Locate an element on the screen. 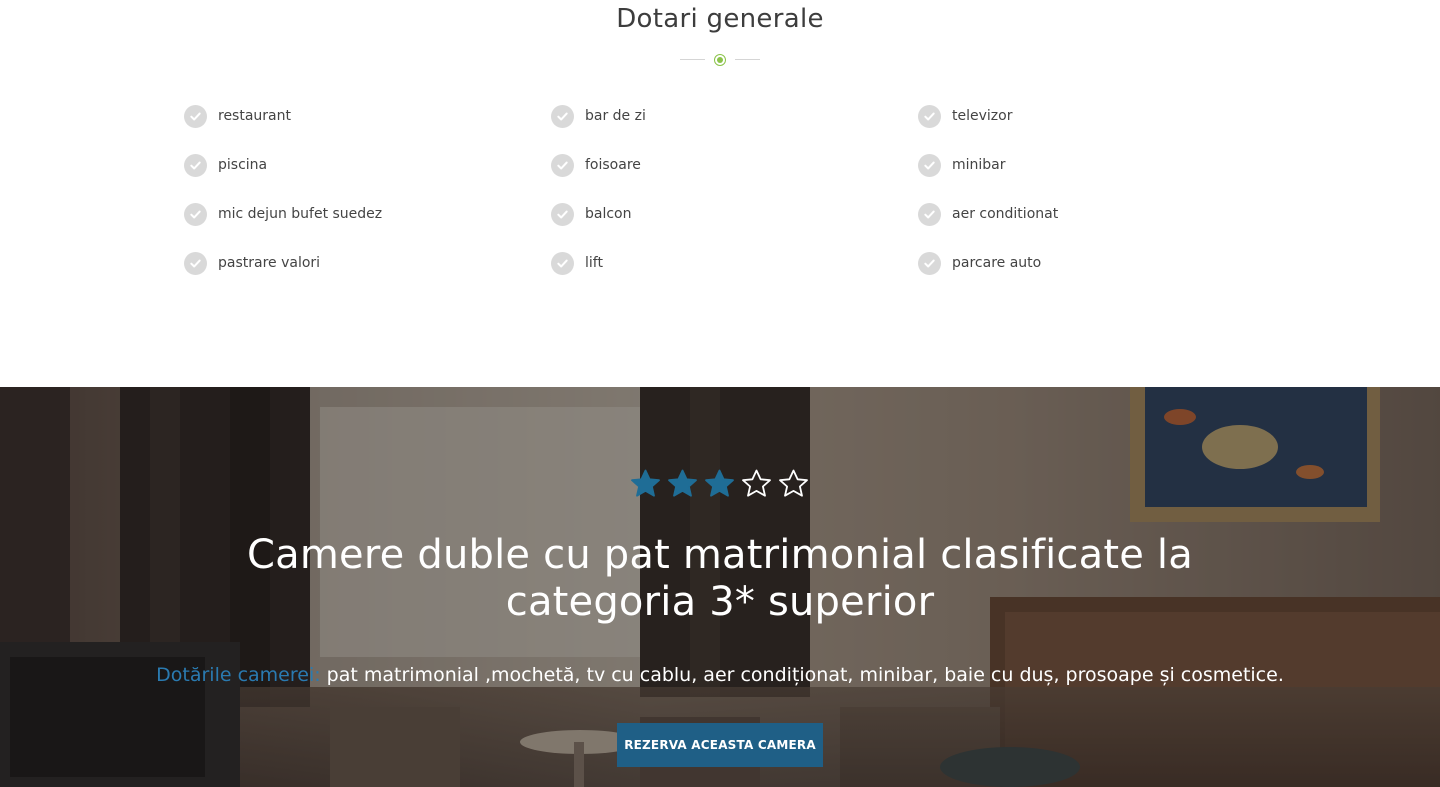  amenity-label: piscina is located at coordinates (243, 165).